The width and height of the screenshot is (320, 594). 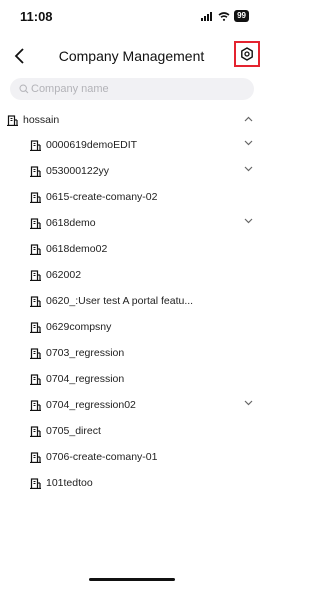 What do you see at coordinates (241, 16) in the screenshot?
I see `battery-badge: 99` at bounding box center [241, 16].